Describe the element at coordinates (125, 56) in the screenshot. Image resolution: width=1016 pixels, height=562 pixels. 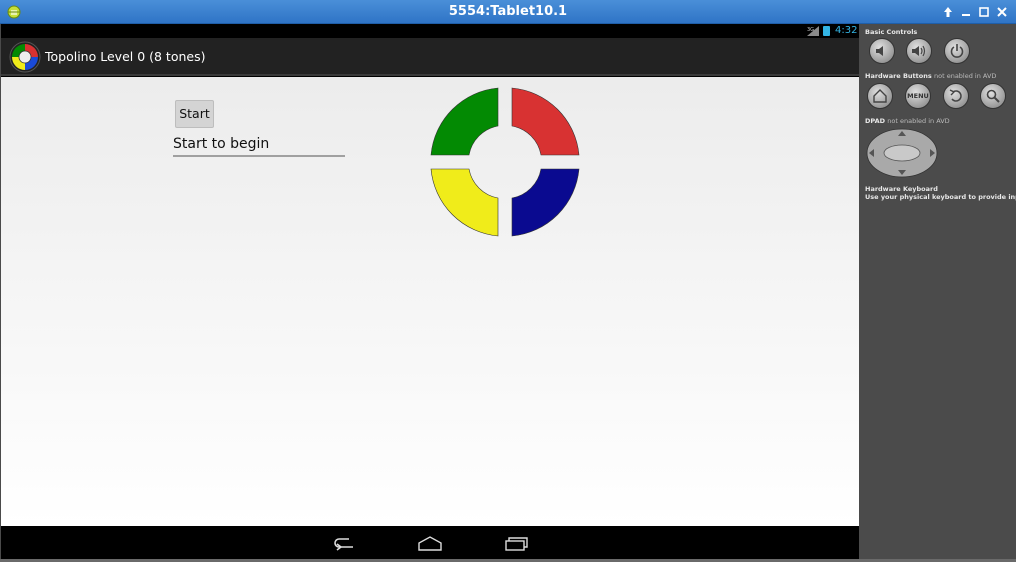
I see `app-title: Topolino Level 0 (8 tones)` at that location.